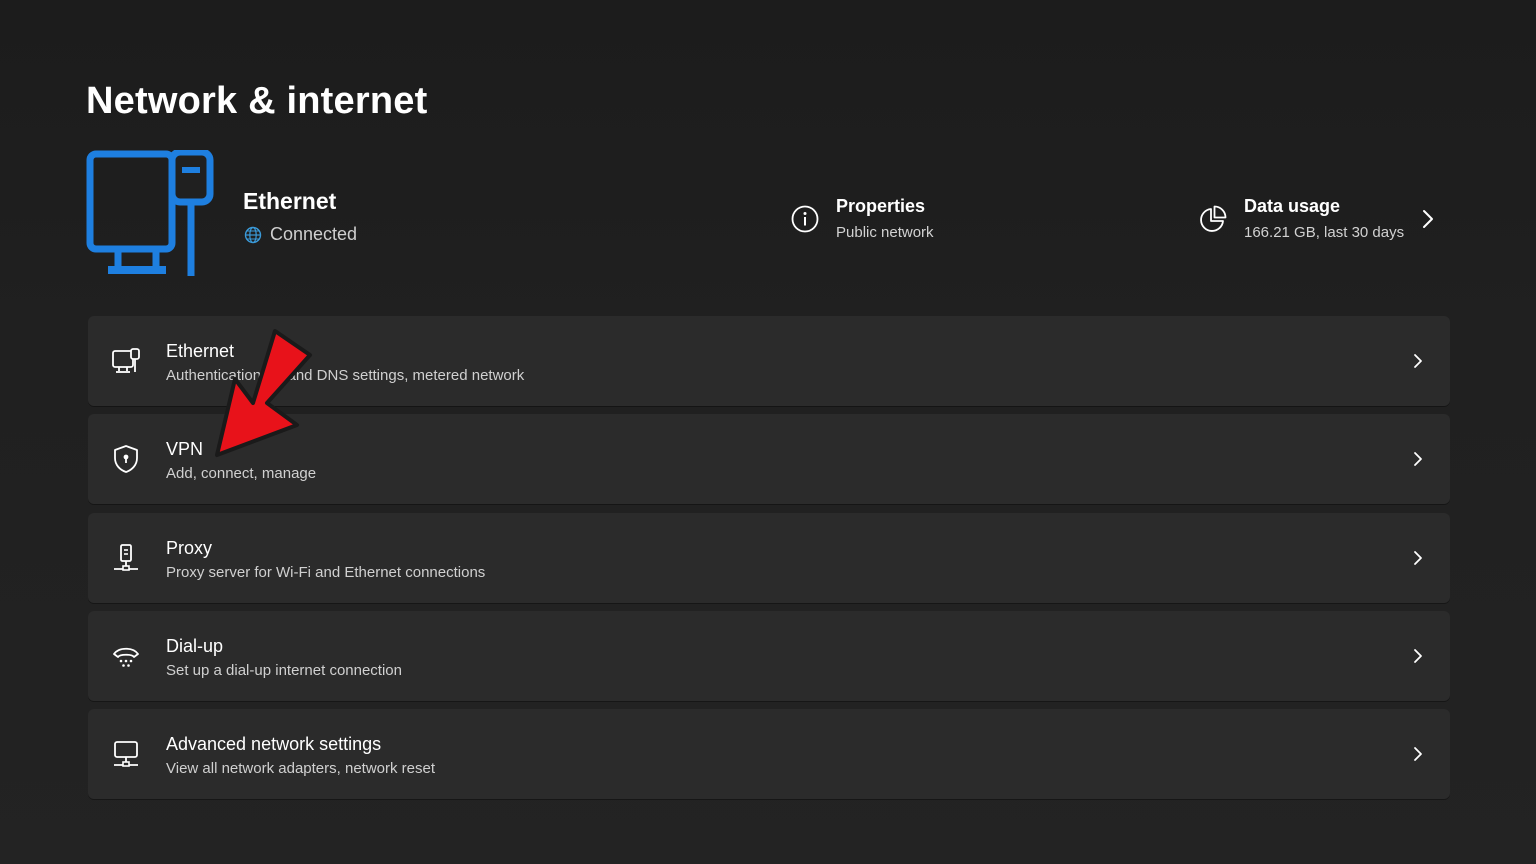  What do you see at coordinates (195, 646) in the screenshot?
I see `item-title: Dial-up` at bounding box center [195, 646].